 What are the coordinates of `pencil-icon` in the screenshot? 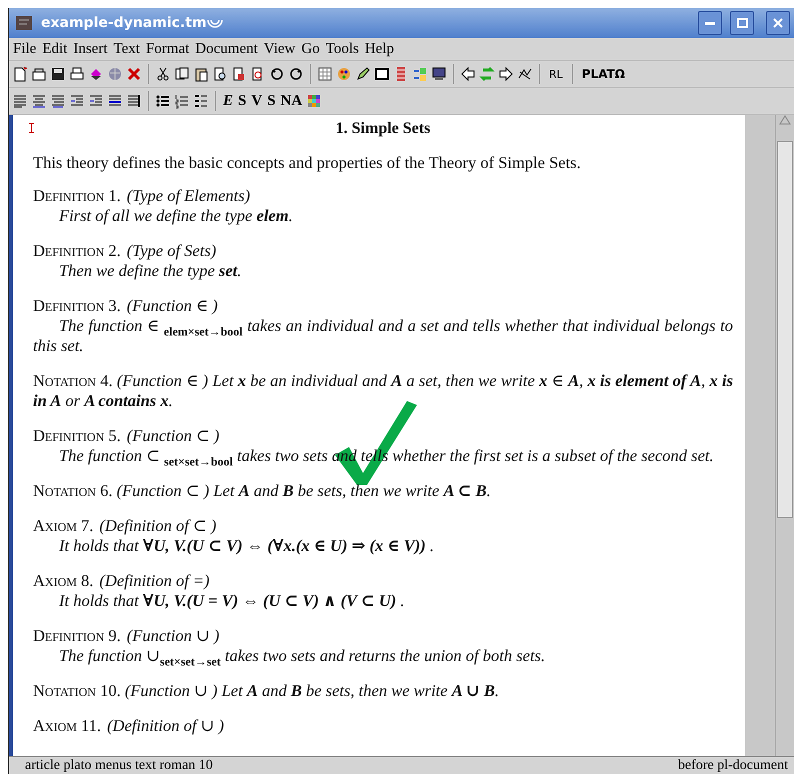 It's located at (363, 74).